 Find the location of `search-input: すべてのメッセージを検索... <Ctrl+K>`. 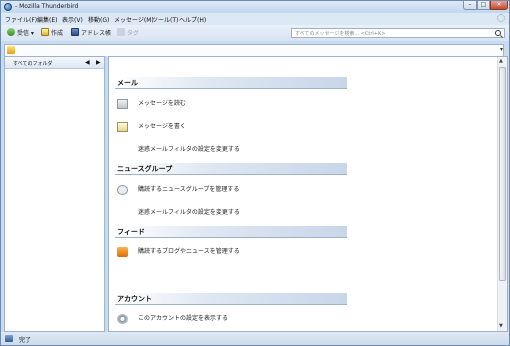

search-input: すべてのメッセージを検索... <Ctrl+K> is located at coordinates (398, 33).